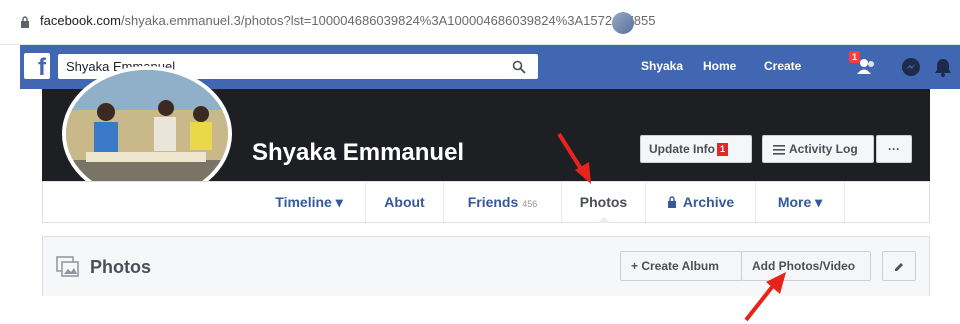 Image resolution: width=960 pixels, height=324 pixels. I want to click on tab-photos: Photos, so click(603, 202).